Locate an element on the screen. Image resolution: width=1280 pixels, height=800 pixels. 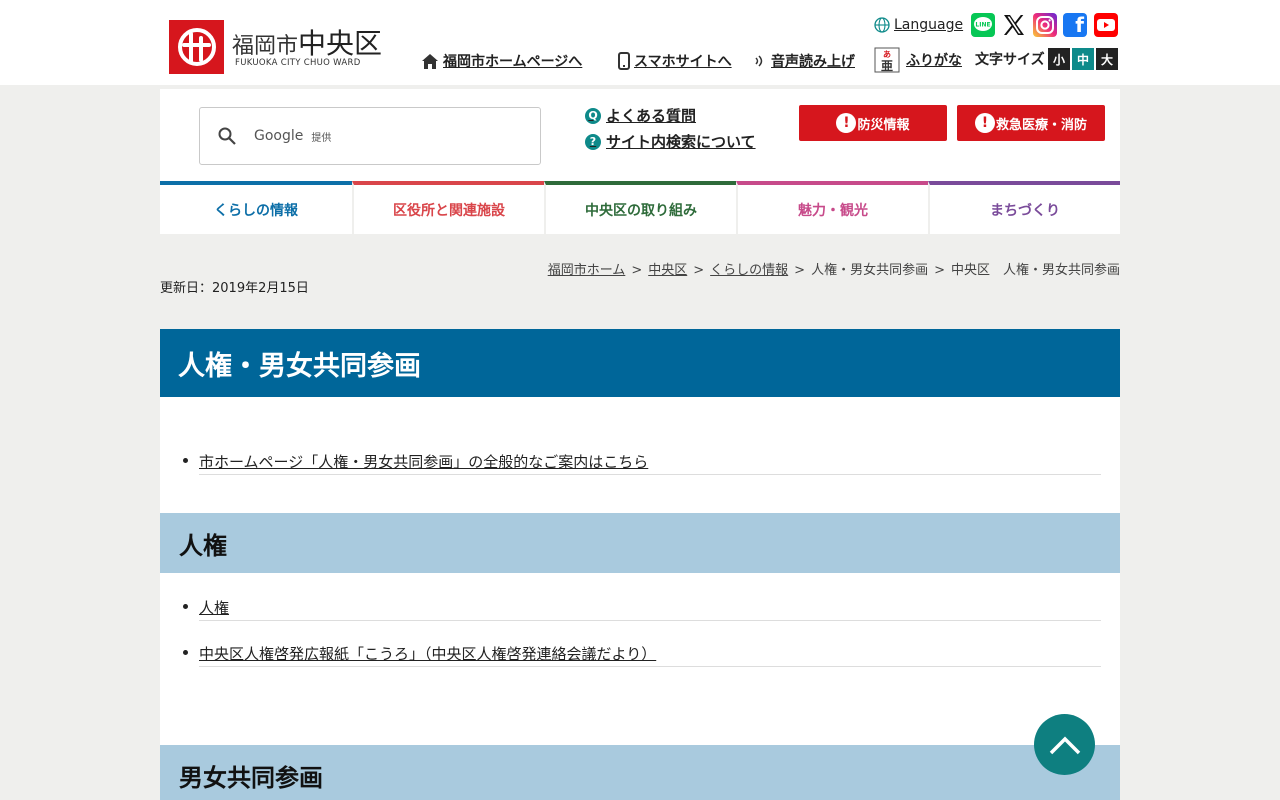
human-rights-link-list-2: 中央区人権啓発広報紙「こうろ」（中央区人権啓発連絡会議だより） is located at coordinates (642, 655).